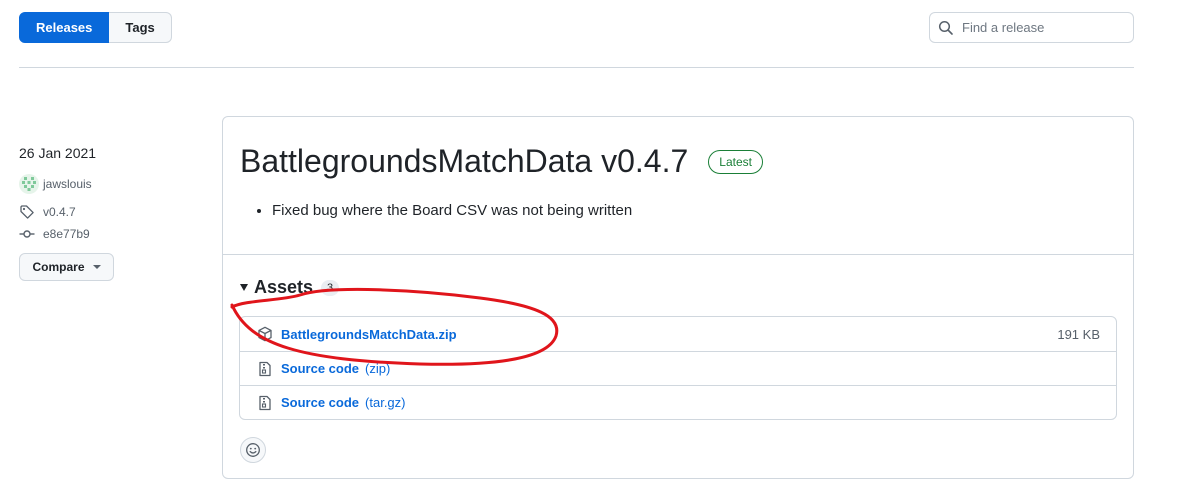 Image resolution: width=1188 pixels, height=483 pixels. Describe the element at coordinates (59, 212) in the screenshot. I see `tag-label: v0.4.7` at that location.